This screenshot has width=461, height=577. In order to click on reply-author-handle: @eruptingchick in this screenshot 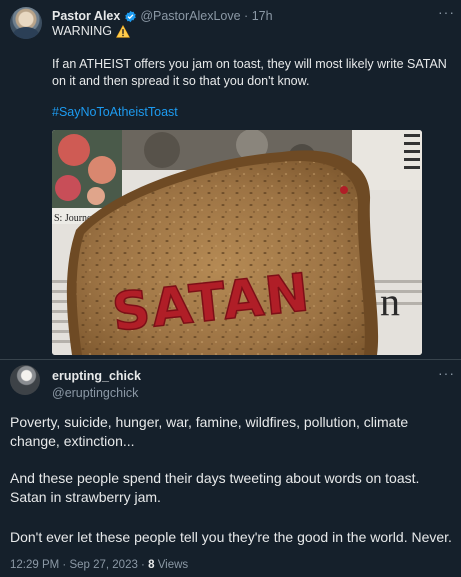, I will do `click(95, 393)`.